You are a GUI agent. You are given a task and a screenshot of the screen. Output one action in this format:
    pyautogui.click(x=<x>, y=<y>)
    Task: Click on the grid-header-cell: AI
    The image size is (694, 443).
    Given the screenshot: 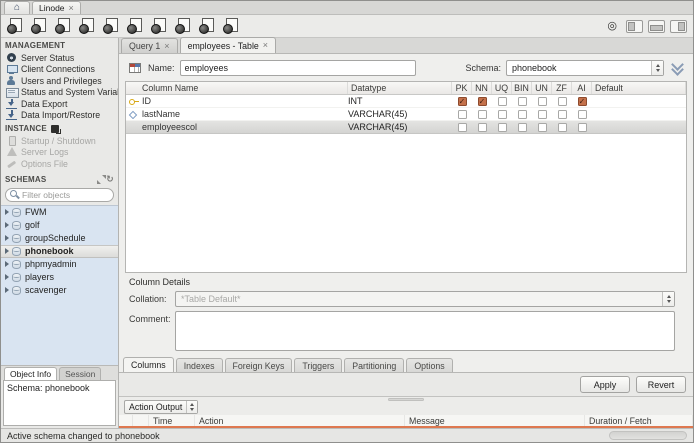 What is the action you would take?
    pyautogui.click(x=582, y=88)
    